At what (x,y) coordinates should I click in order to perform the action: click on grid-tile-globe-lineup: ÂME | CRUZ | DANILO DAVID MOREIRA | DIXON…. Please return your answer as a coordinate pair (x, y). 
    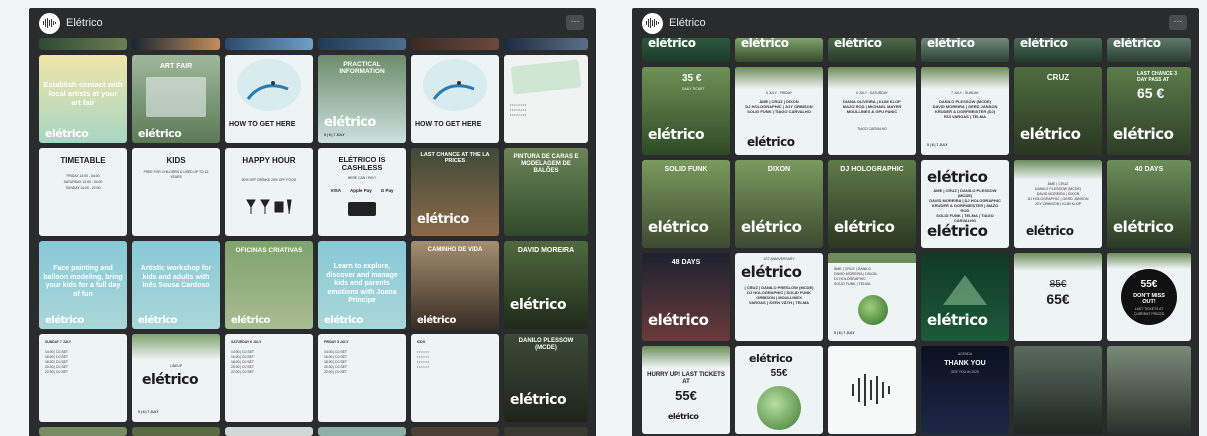
    Looking at the image, I should click on (872, 297).